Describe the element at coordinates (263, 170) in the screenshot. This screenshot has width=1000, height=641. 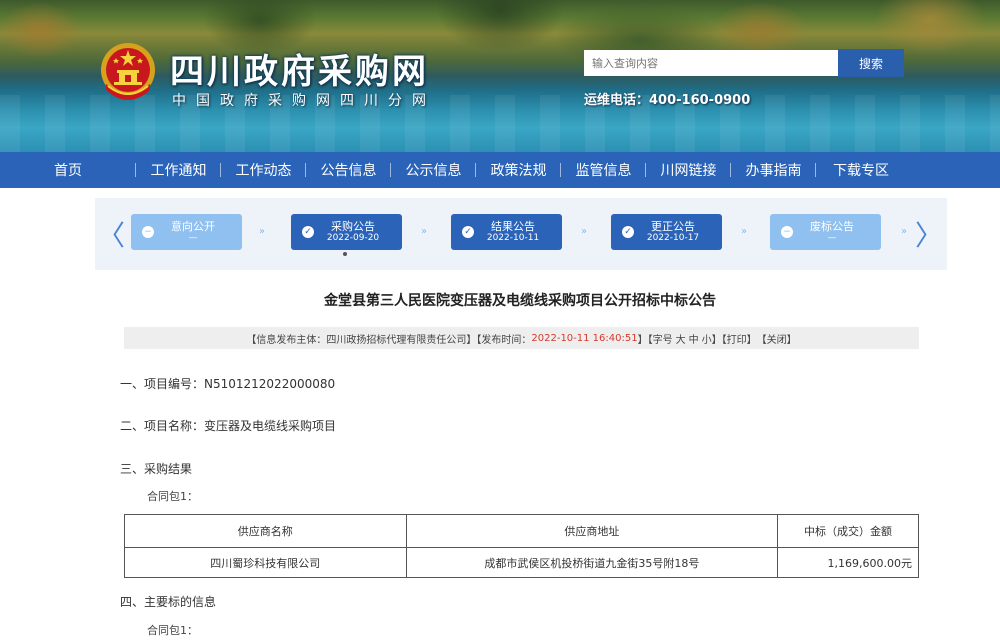
I see `nav-item-work-news: 工作动态` at that location.